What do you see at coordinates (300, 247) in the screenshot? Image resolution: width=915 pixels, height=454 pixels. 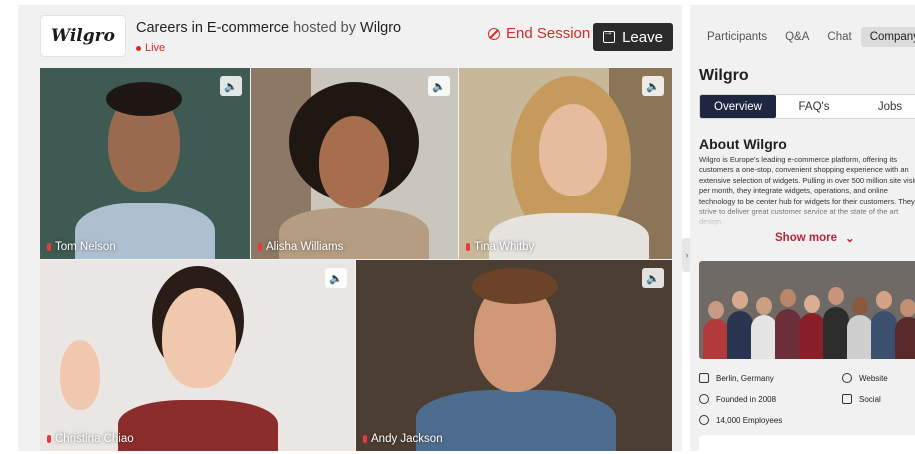 I see `participant-name: Alisha Williams` at bounding box center [300, 247].